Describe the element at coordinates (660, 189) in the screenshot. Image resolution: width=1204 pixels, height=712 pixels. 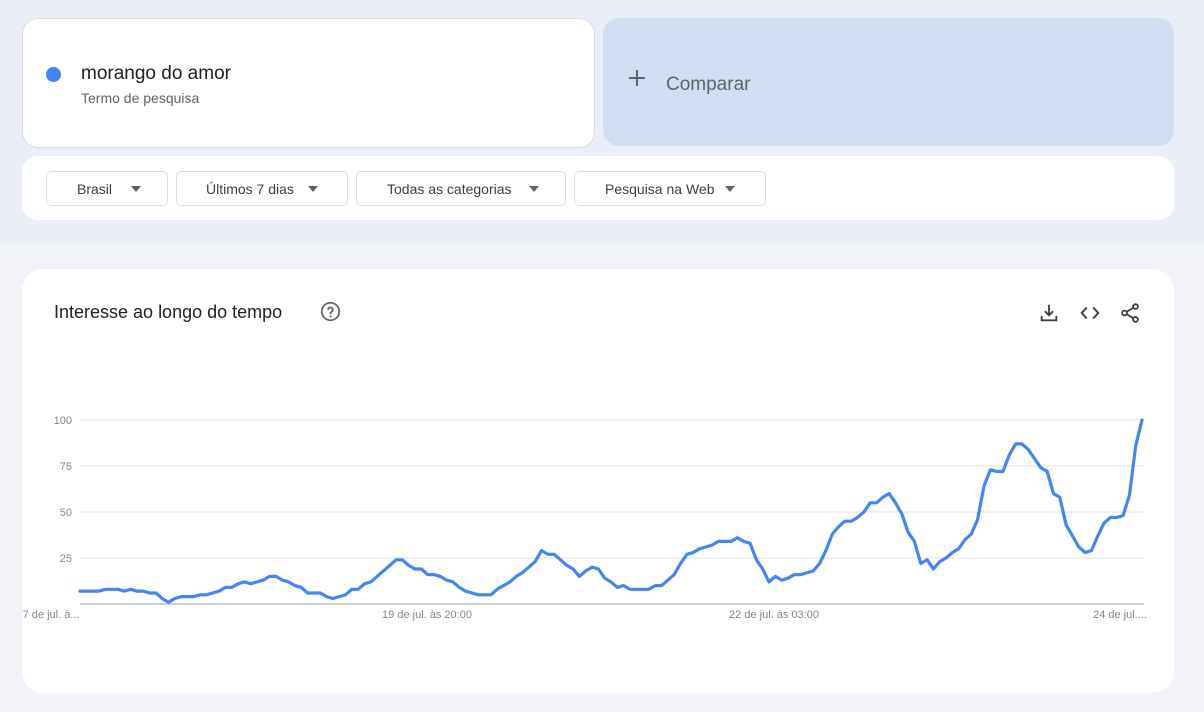
I see `search-type-label: Pesquisa na Web` at that location.